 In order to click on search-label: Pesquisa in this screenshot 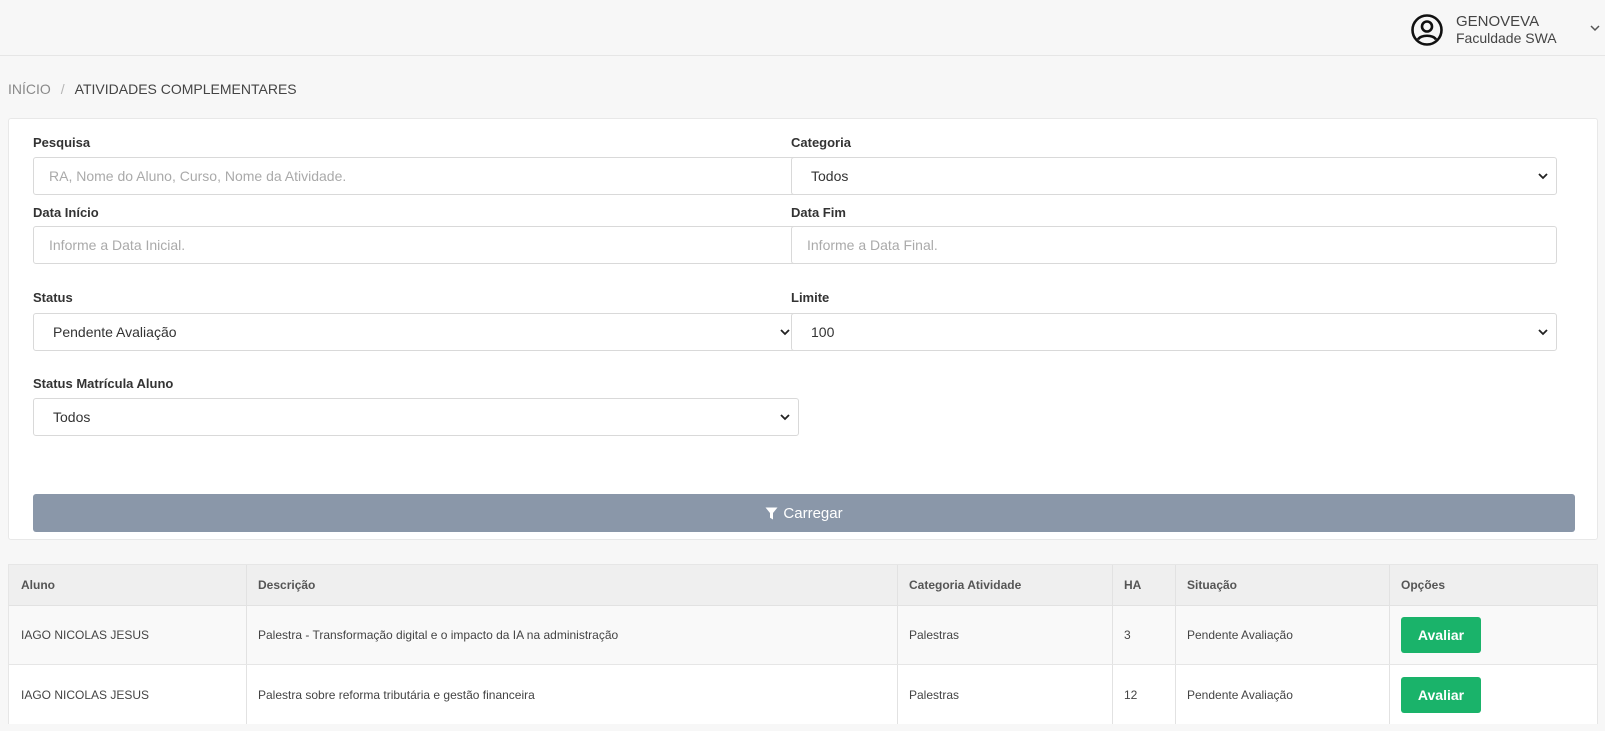, I will do `click(62, 142)`.